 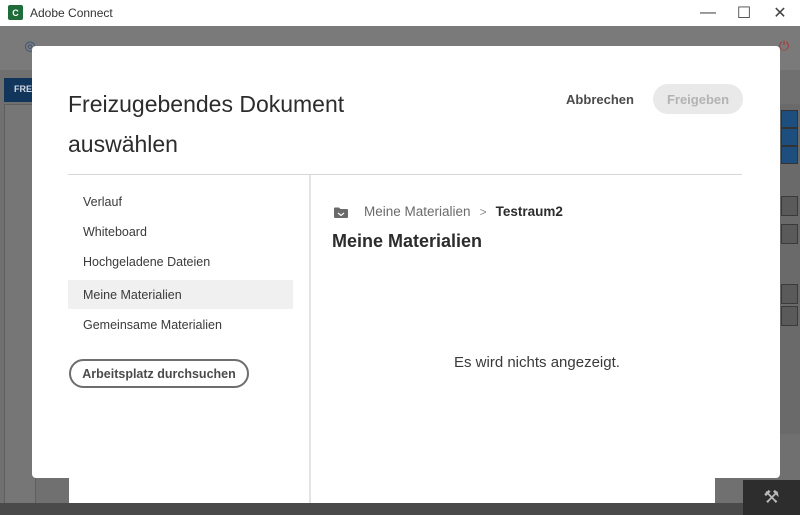 I want to click on breadcrumb: Meine Materialien > Testraum2, so click(x=448, y=211).